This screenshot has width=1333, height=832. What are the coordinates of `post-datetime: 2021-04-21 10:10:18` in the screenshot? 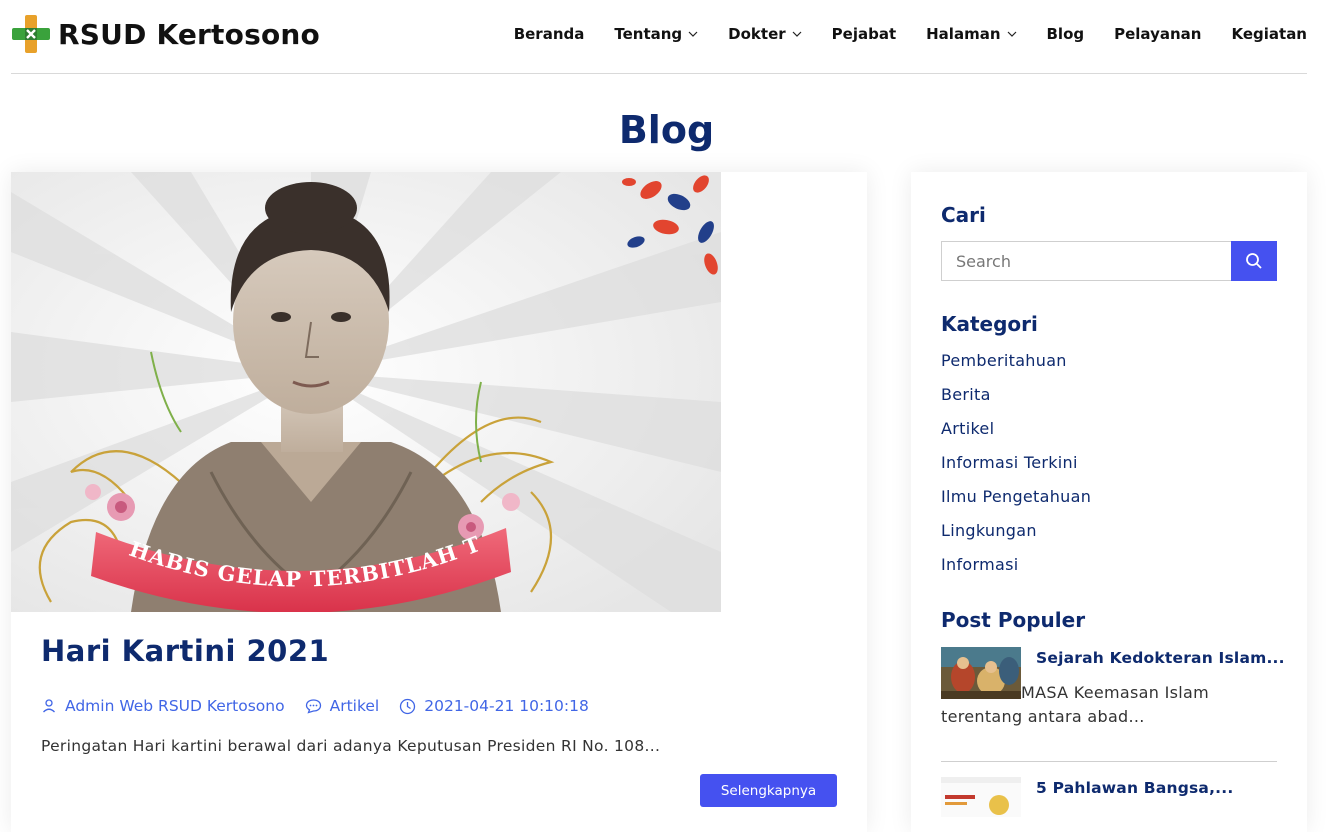 It's located at (494, 706).